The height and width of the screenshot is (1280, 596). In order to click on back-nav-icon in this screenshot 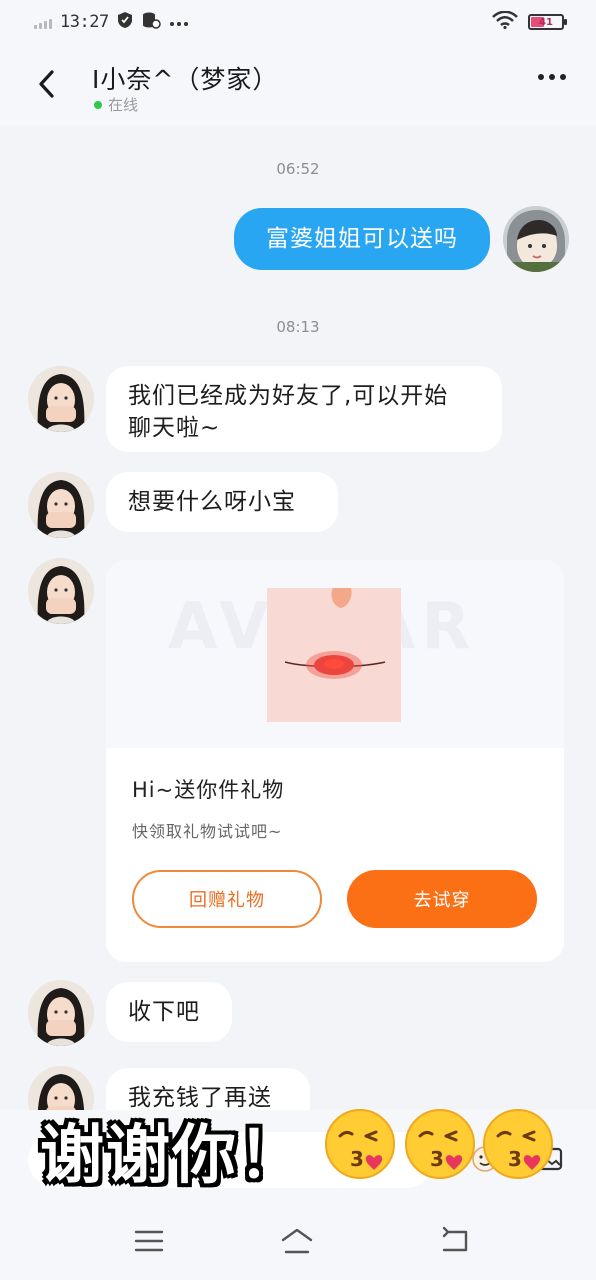, I will do `click(455, 1241)`.